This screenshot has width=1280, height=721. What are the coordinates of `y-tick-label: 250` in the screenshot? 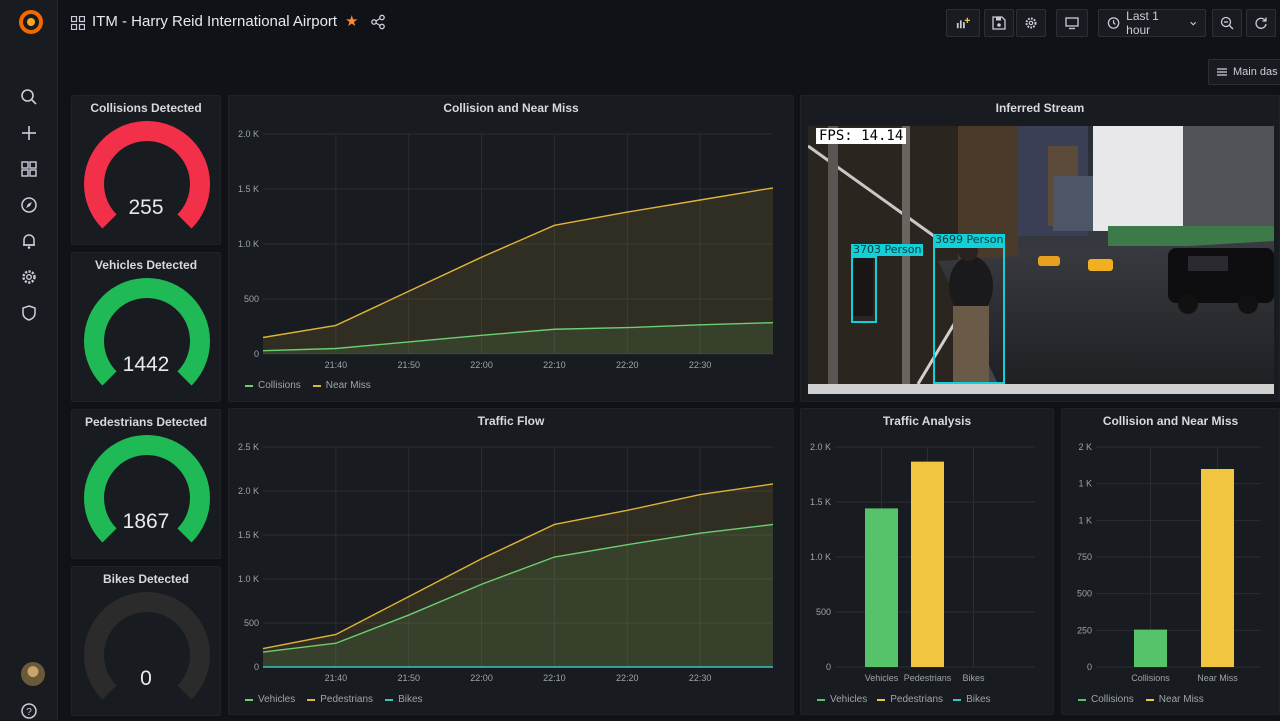 It's located at (1084, 630).